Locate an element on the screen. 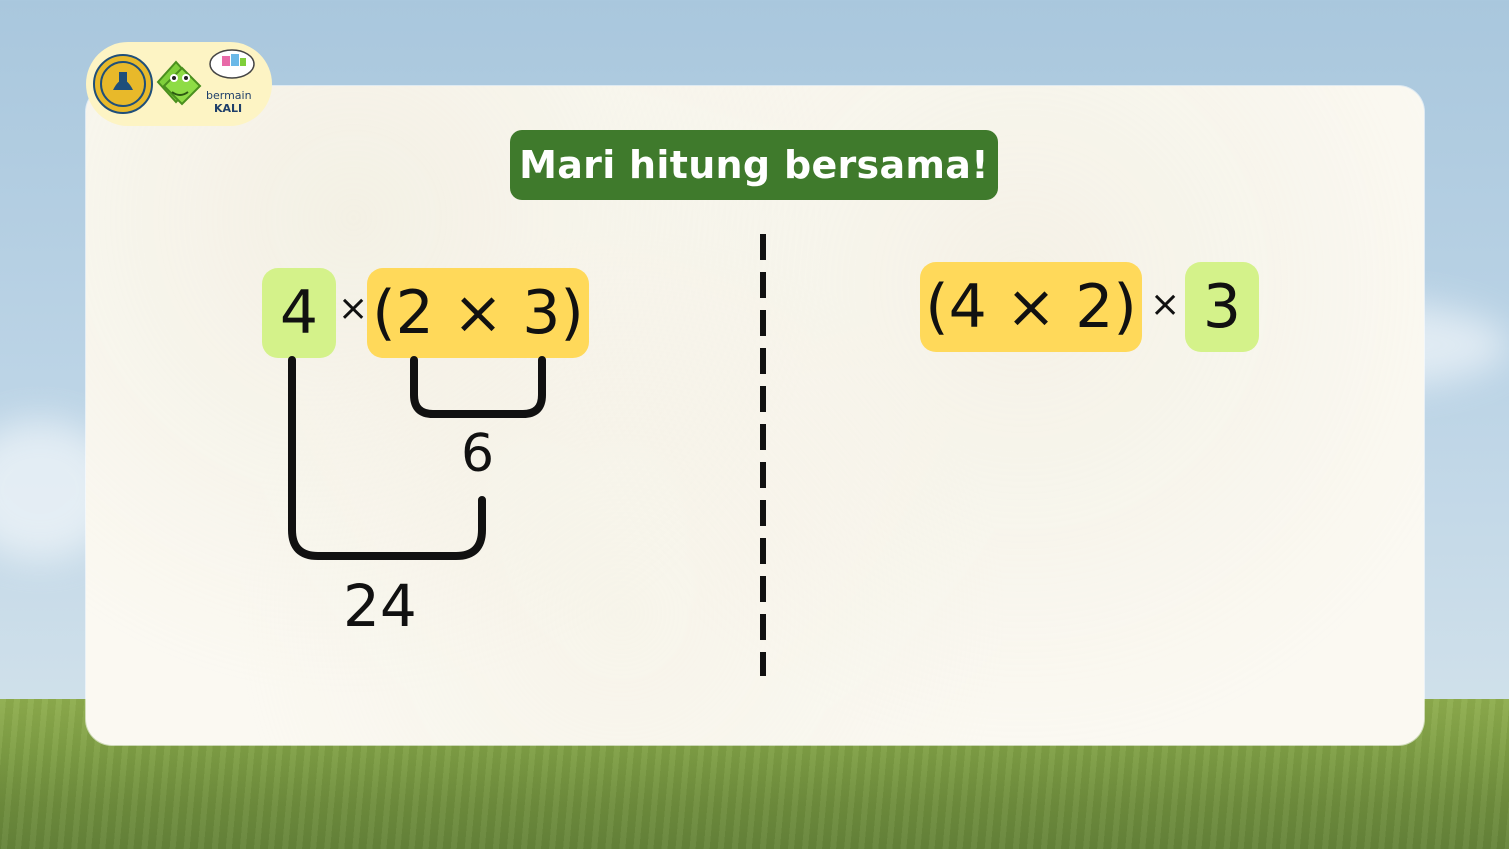 Image resolution: width=1509 pixels, height=849 pixels. outer-result: 24 is located at coordinates (380, 606).